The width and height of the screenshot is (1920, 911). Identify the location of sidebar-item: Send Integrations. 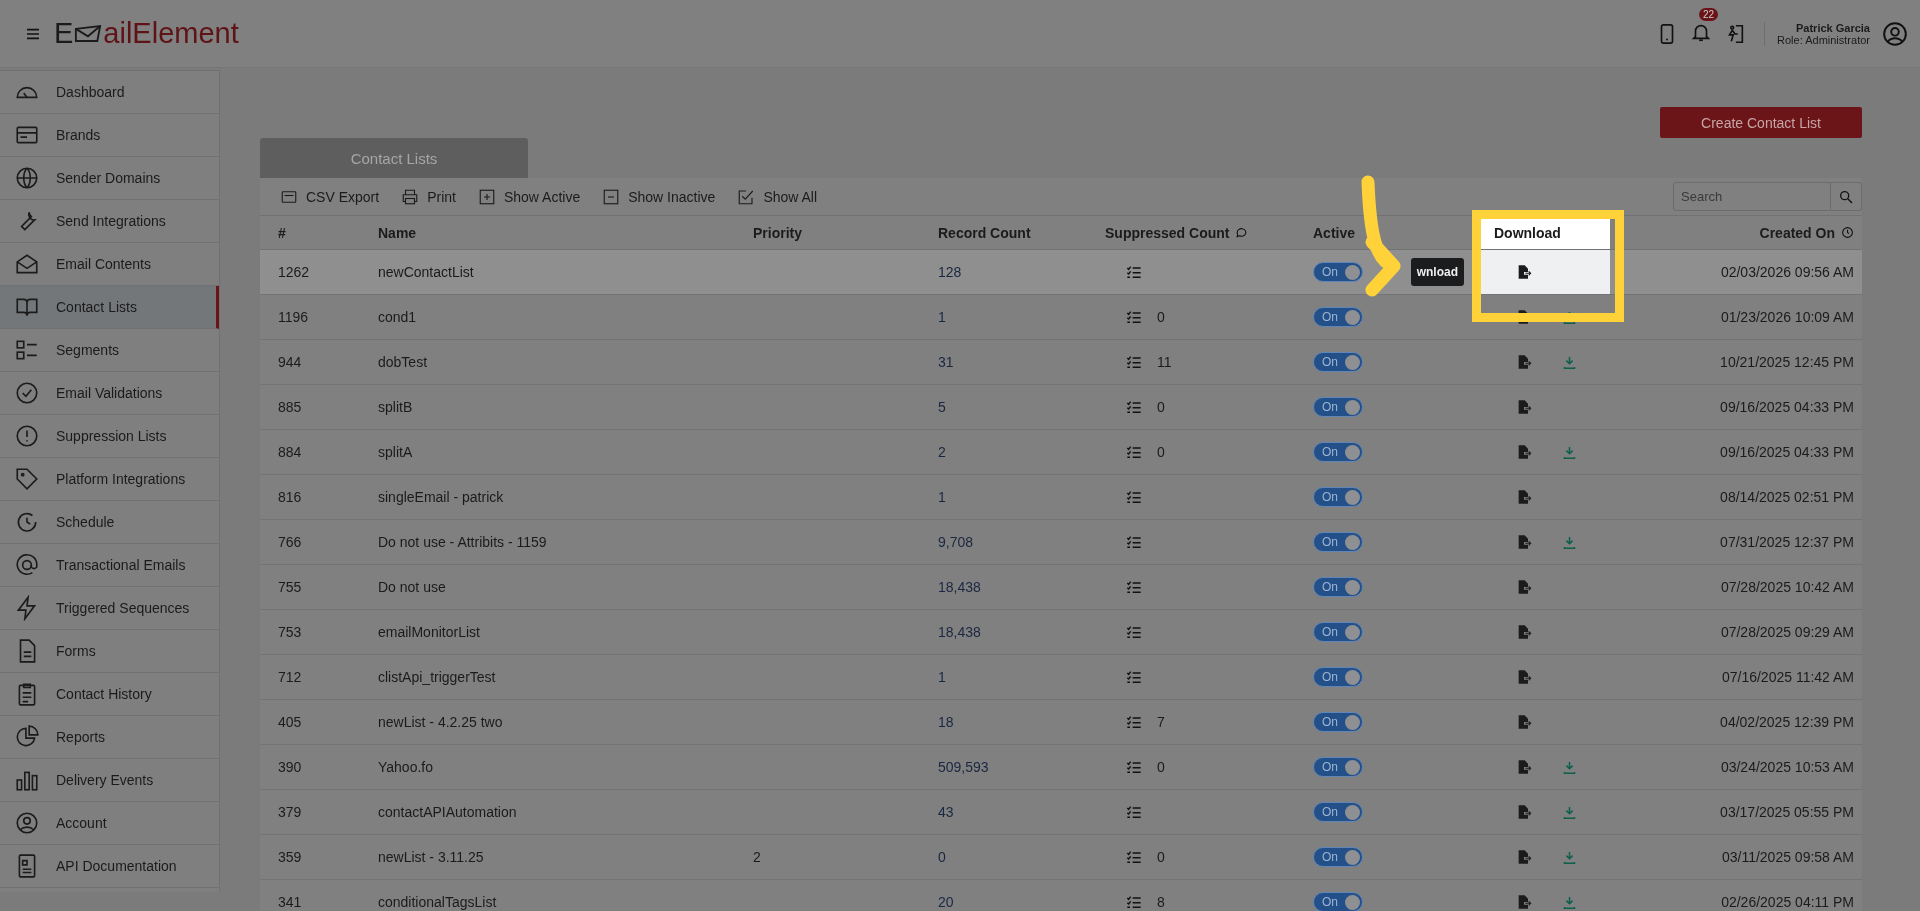
(109, 221).